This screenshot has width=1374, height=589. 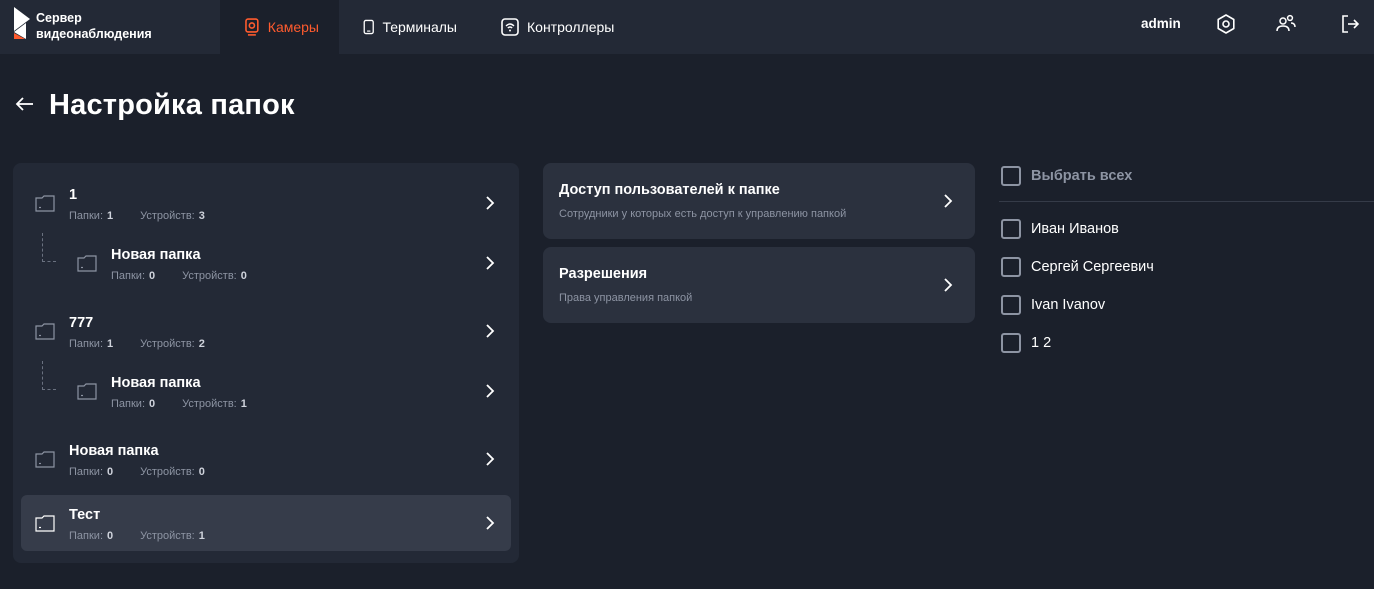 What do you see at coordinates (73, 195) in the screenshot?
I see `folder-name: 1` at bounding box center [73, 195].